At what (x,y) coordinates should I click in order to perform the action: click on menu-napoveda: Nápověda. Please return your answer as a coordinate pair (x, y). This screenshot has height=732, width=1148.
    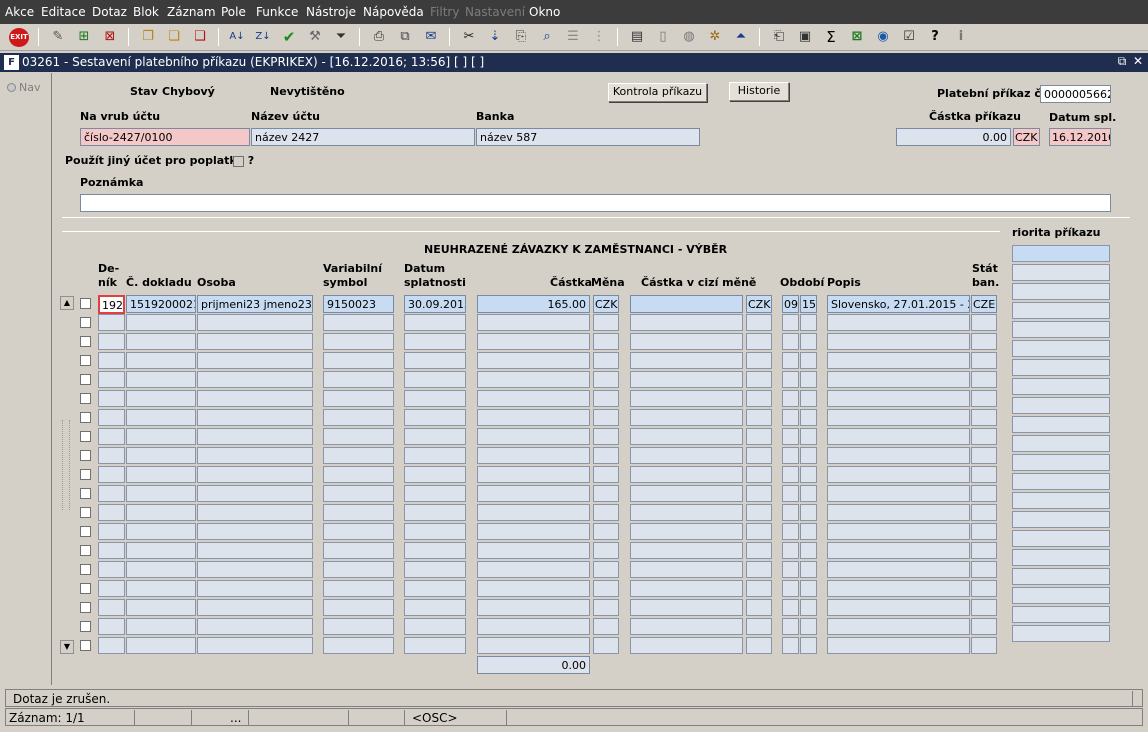
    Looking at the image, I should click on (393, 12).